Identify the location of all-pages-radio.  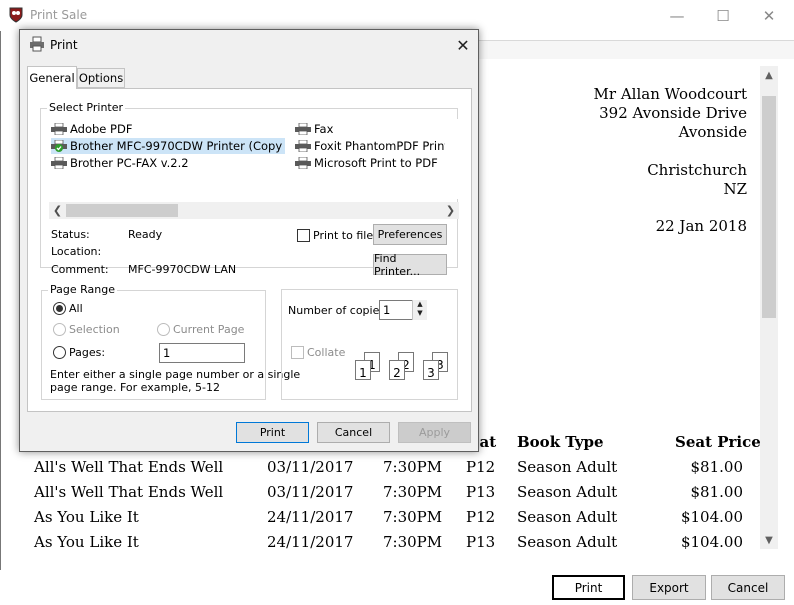
(59, 308).